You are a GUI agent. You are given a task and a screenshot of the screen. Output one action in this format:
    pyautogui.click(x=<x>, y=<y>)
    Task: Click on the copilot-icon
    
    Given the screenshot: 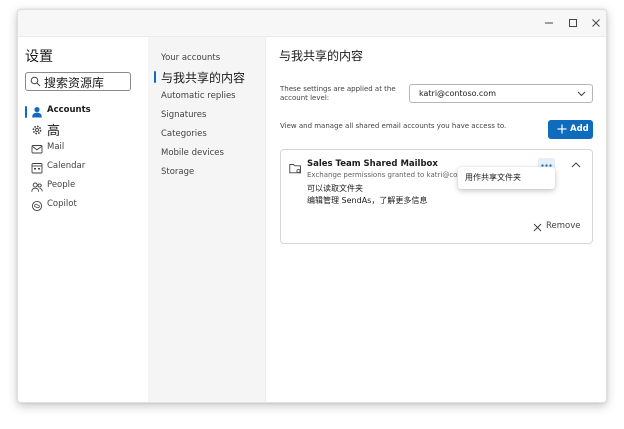 What is the action you would take?
    pyautogui.click(x=37, y=206)
    